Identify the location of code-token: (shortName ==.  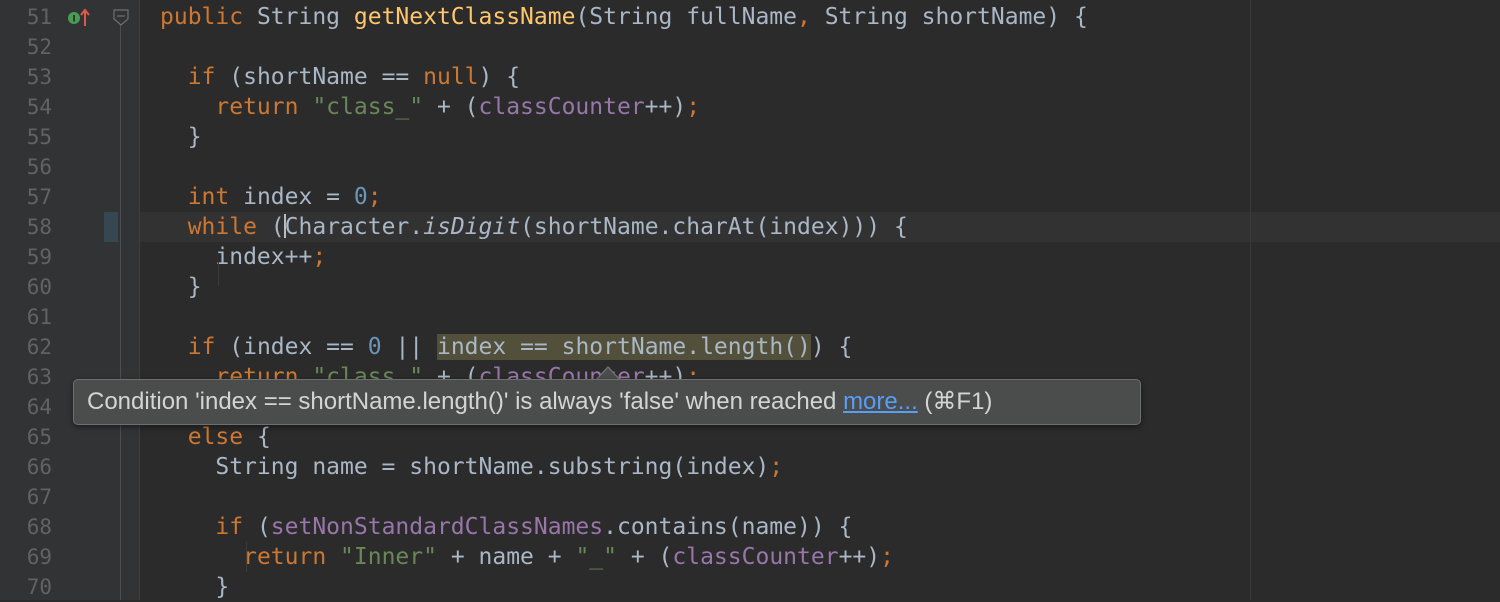
(326, 77).